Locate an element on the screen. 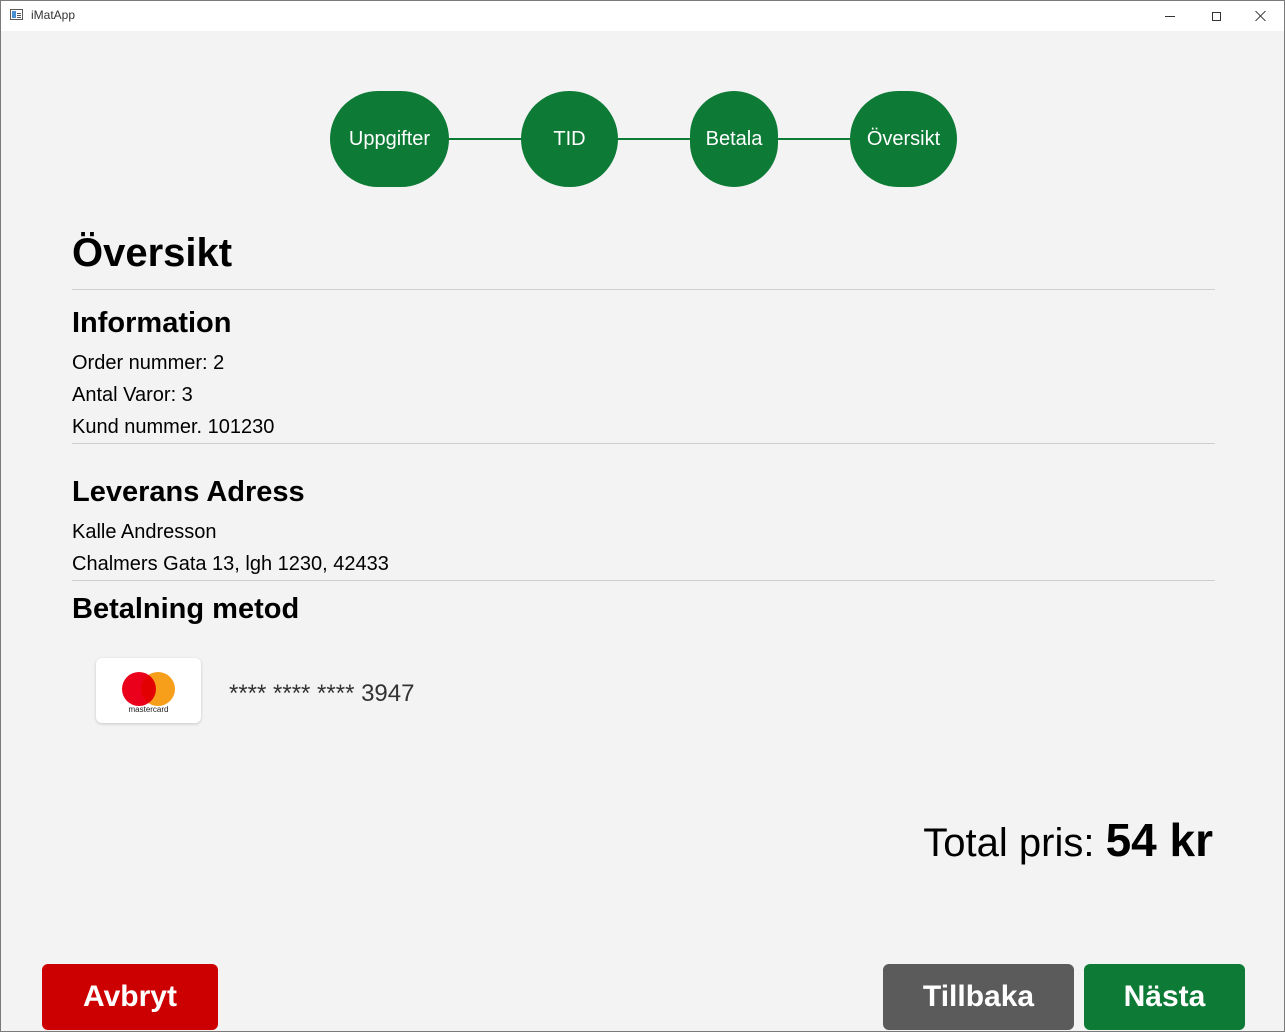 The image size is (1285, 1032). total-price: Total pris: 54 kr is located at coordinates (1068, 840).